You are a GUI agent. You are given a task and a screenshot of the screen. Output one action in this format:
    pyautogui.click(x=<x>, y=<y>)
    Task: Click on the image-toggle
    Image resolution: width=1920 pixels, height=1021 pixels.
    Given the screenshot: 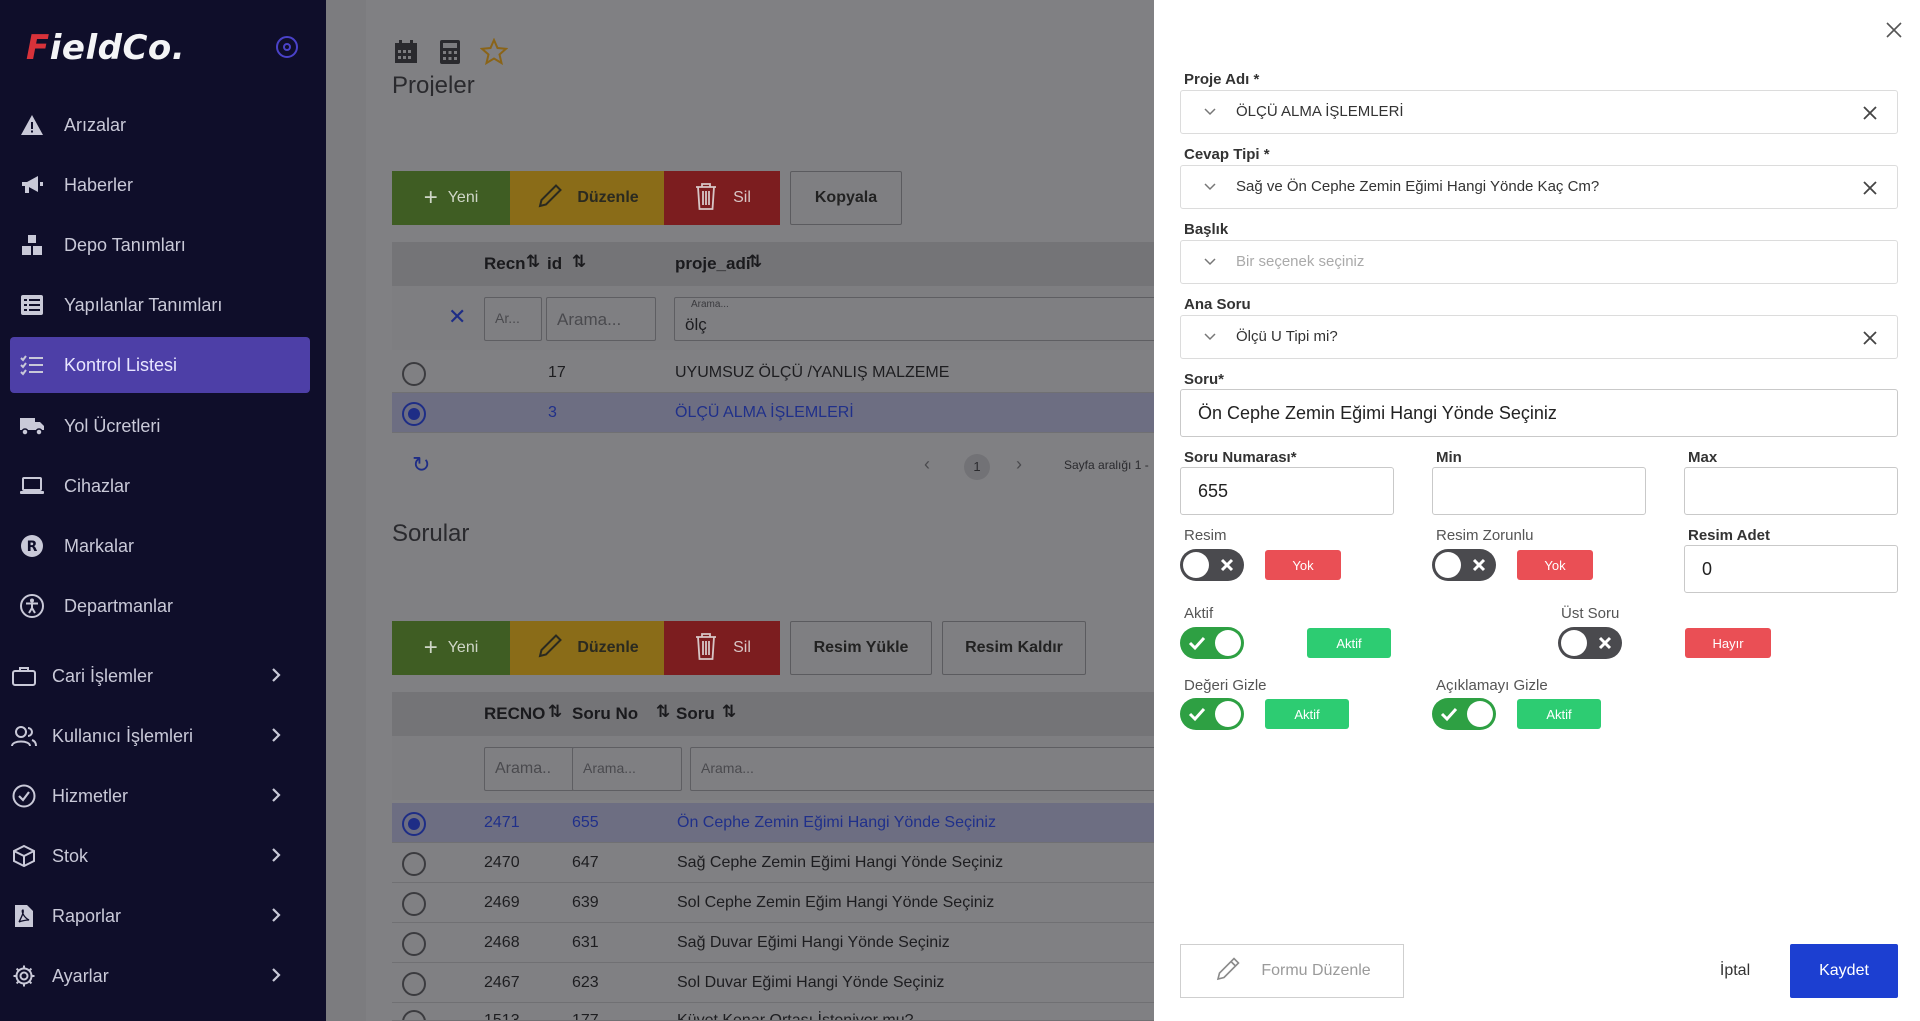 What is the action you would take?
    pyautogui.click(x=1212, y=565)
    